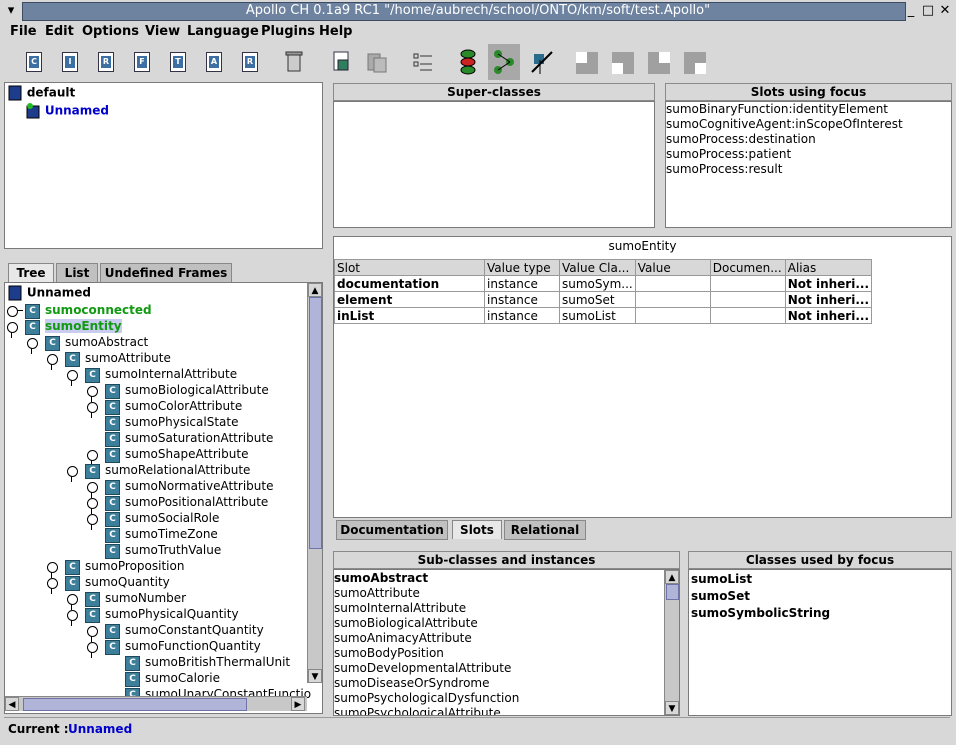  Describe the element at coordinates (376, 62) in the screenshot. I see `paste-button` at that location.